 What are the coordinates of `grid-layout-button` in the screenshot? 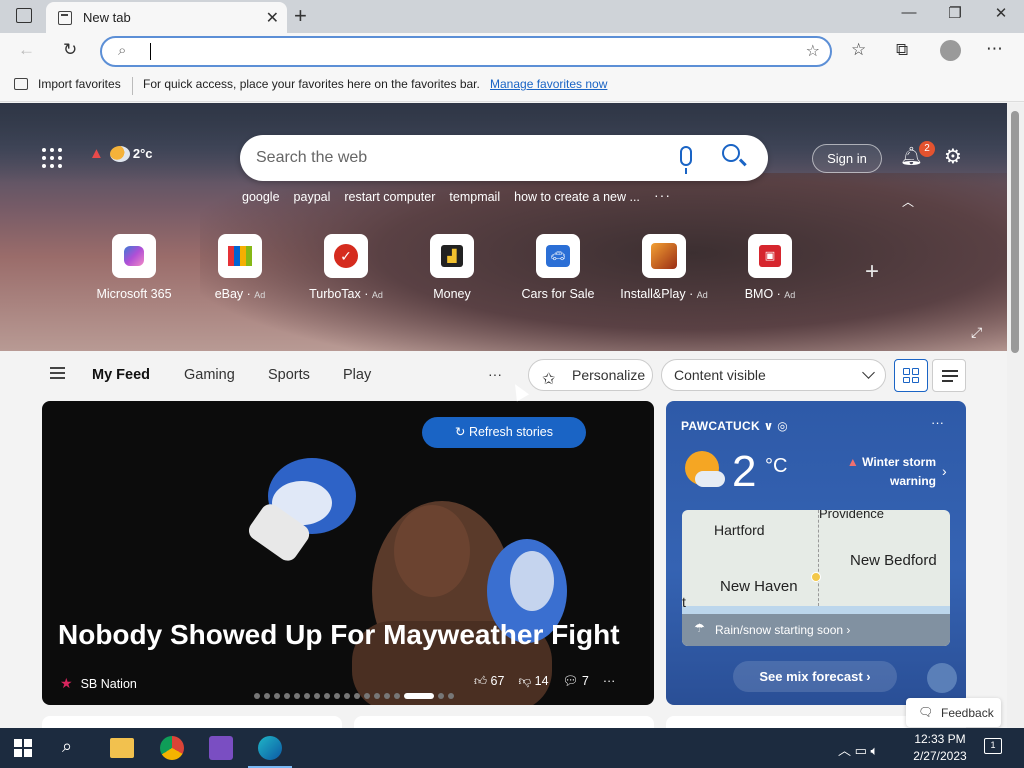 It's located at (911, 375).